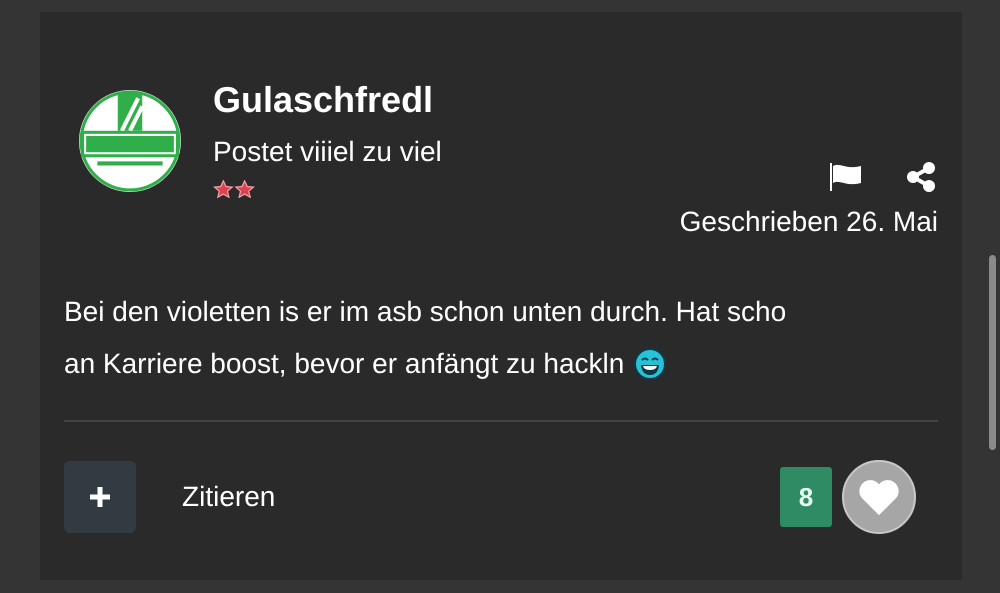 The height and width of the screenshot is (593, 1000). What do you see at coordinates (846, 177) in the screenshot?
I see `flag-icon` at bounding box center [846, 177].